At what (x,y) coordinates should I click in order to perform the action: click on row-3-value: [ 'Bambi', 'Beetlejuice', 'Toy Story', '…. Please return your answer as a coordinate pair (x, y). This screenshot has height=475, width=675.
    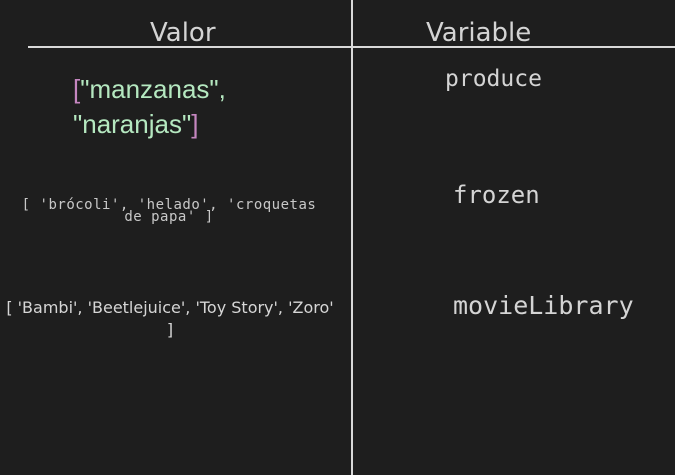
    Looking at the image, I should click on (170, 319).